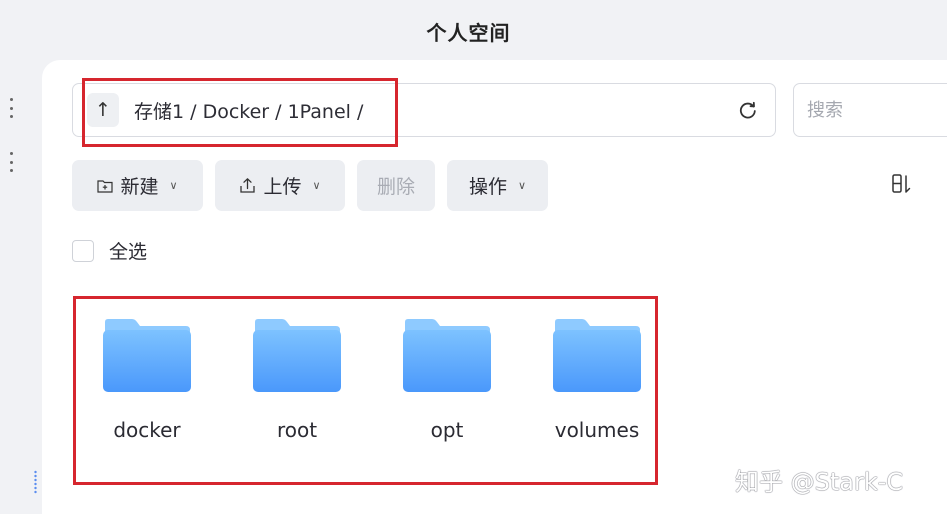  I want to click on folder-item: root, so click(297, 386).